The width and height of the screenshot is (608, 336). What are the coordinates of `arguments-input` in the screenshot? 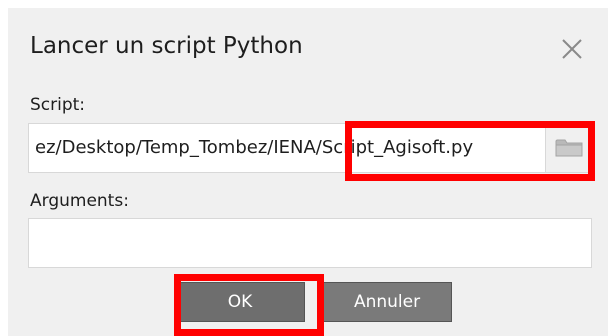 It's located at (310, 243).